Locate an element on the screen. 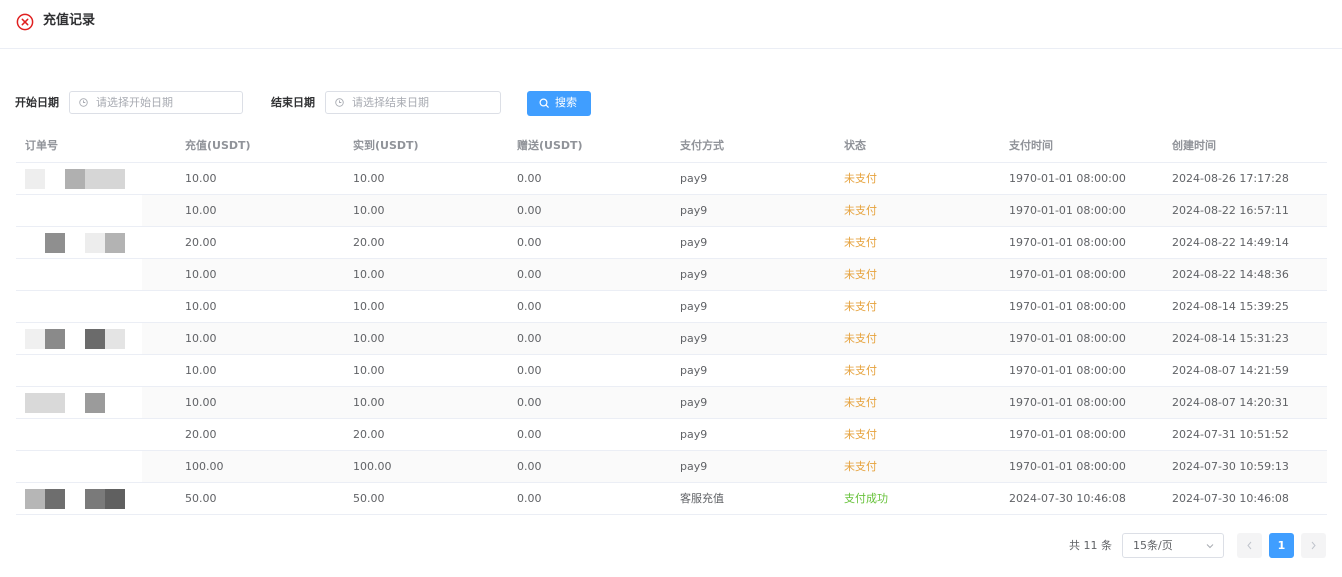 This screenshot has width=1342, height=577. cell-create-time: 2024-08-07 14:20:31 is located at coordinates (1230, 402).